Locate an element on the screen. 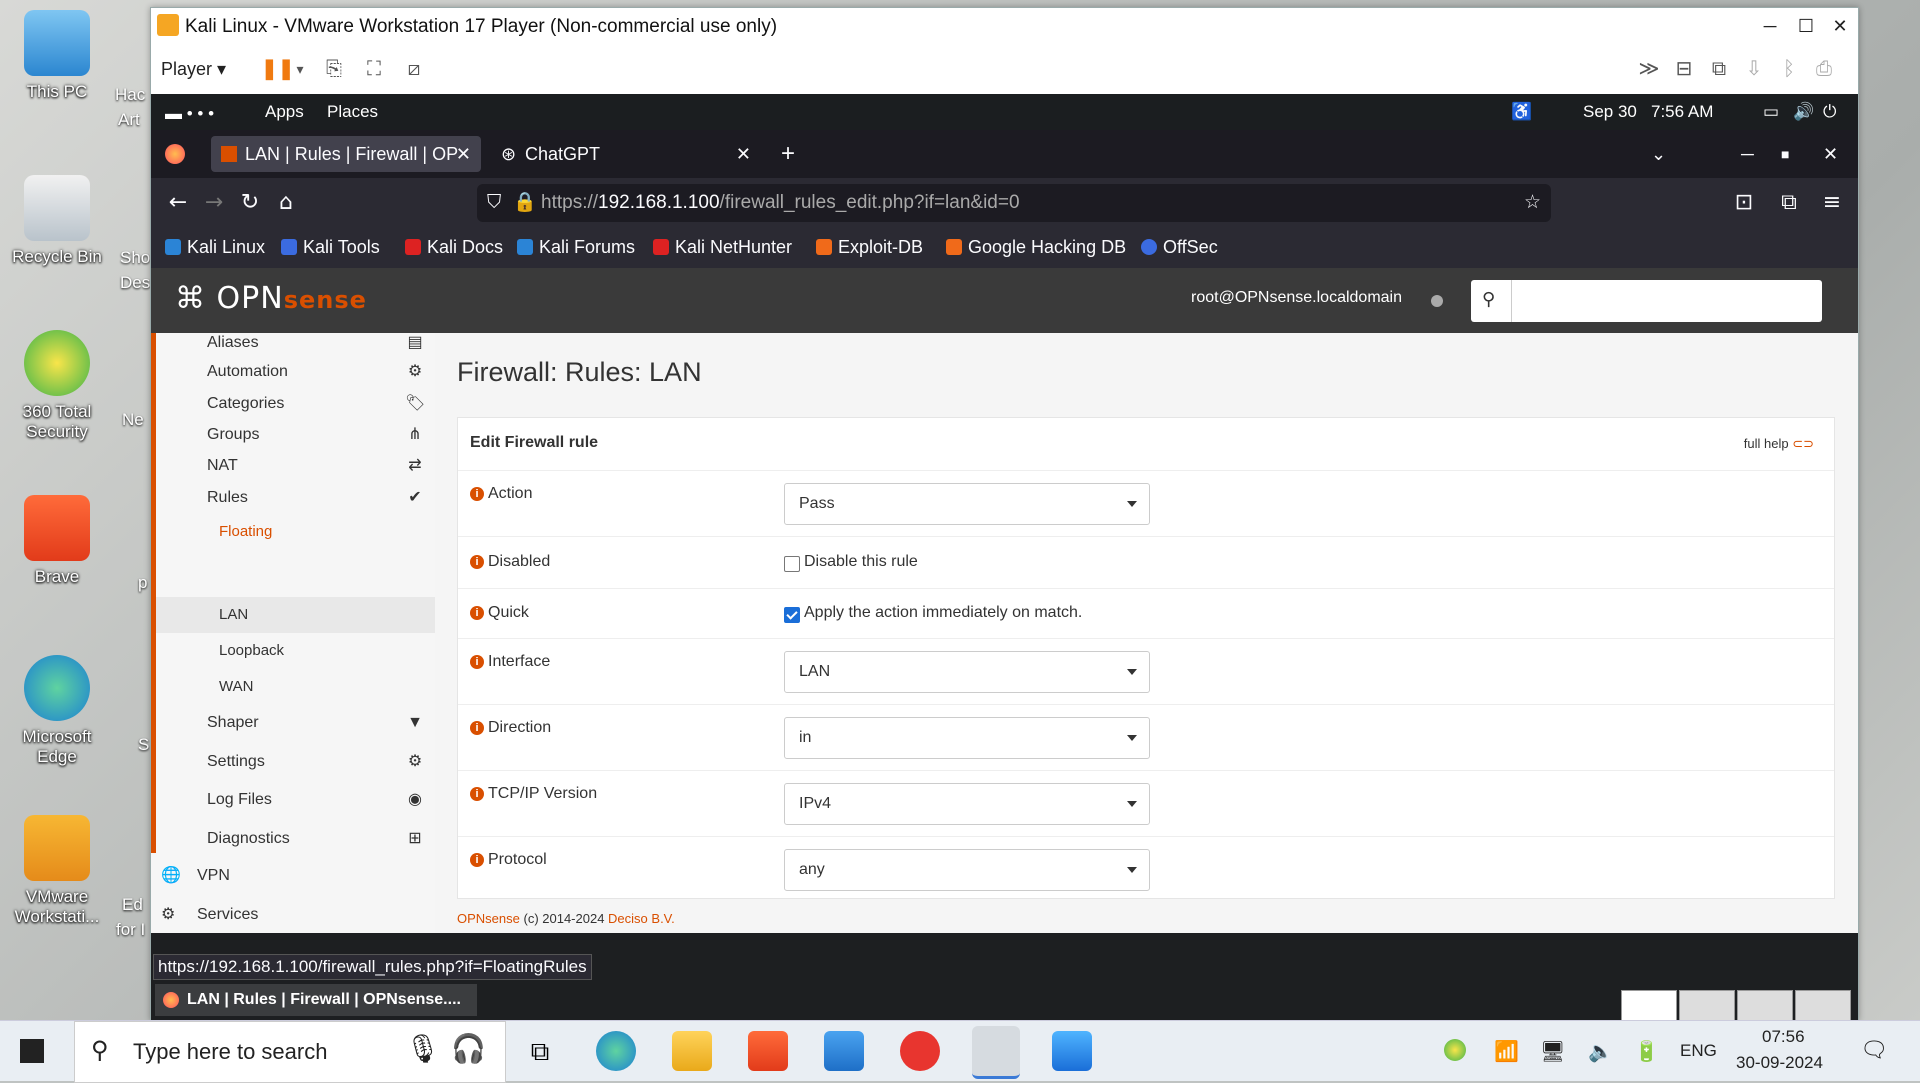 The image size is (1920, 1083). lock-icon: 🔒 is located at coordinates (525, 203).